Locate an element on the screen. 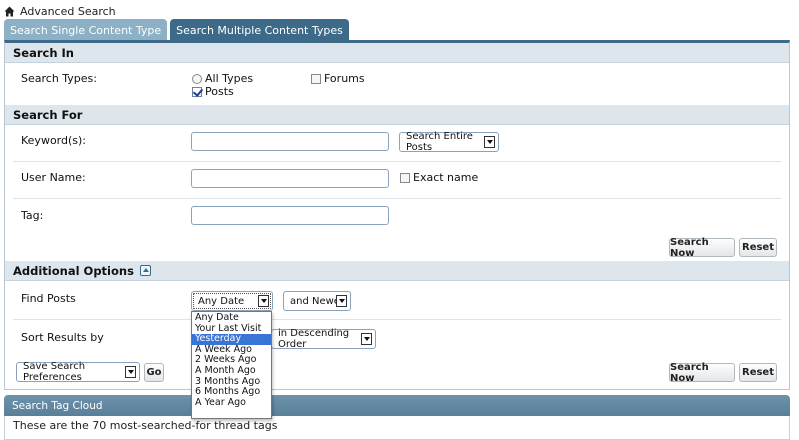 The width and height of the screenshot is (799, 440). posts-option: Posts is located at coordinates (213, 91).